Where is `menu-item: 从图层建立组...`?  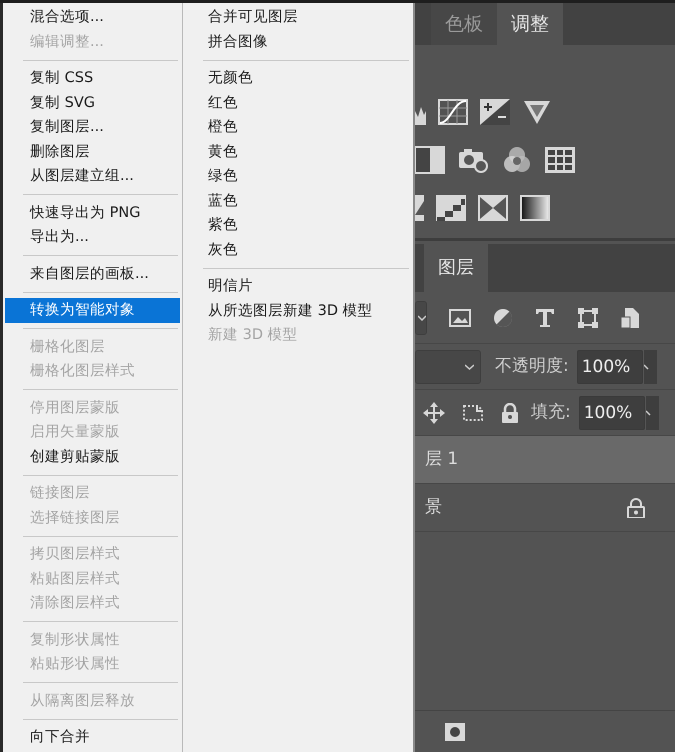 menu-item: 从图层建立组... is located at coordinates (92, 176).